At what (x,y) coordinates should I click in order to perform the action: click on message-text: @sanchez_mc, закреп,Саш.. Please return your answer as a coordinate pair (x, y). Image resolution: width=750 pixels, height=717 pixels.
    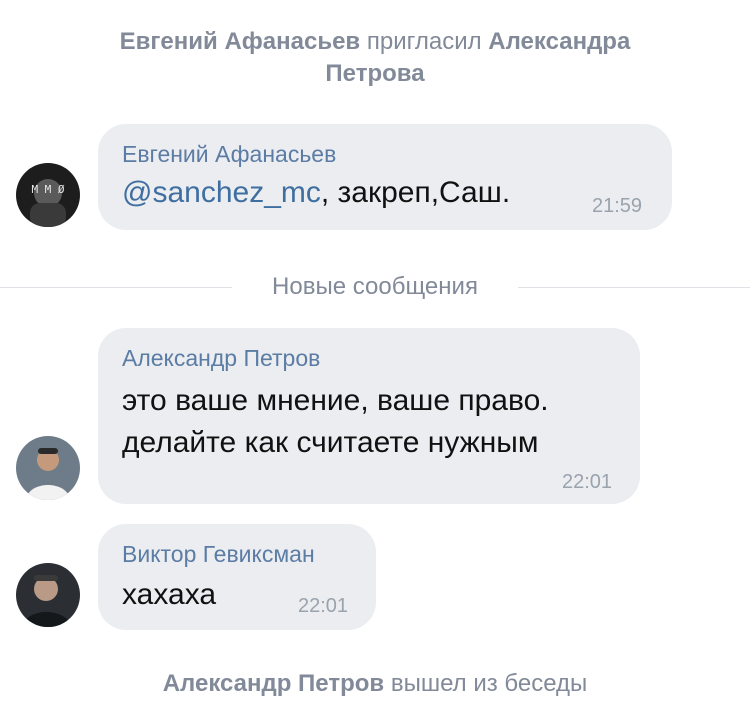
    Looking at the image, I should click on (316, 193).